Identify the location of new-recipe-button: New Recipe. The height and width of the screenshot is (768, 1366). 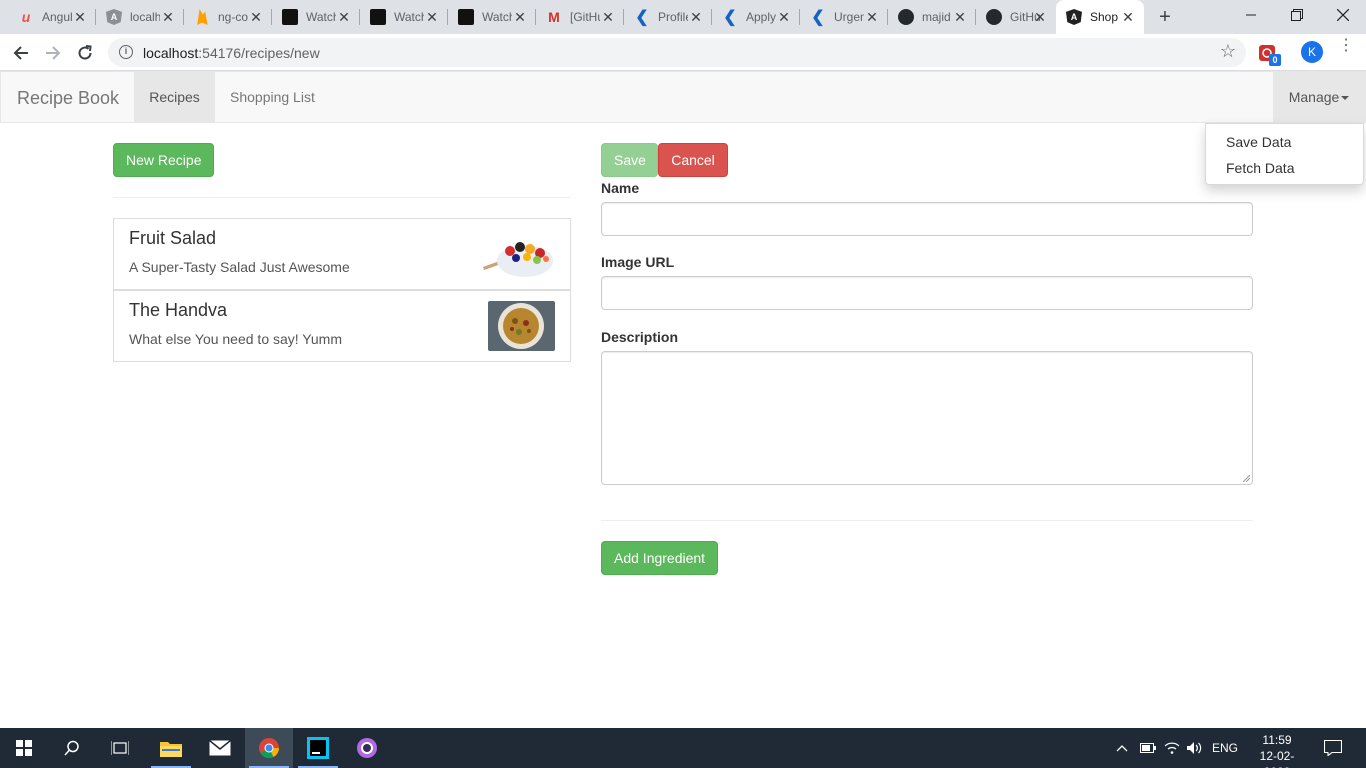
(163, 160).